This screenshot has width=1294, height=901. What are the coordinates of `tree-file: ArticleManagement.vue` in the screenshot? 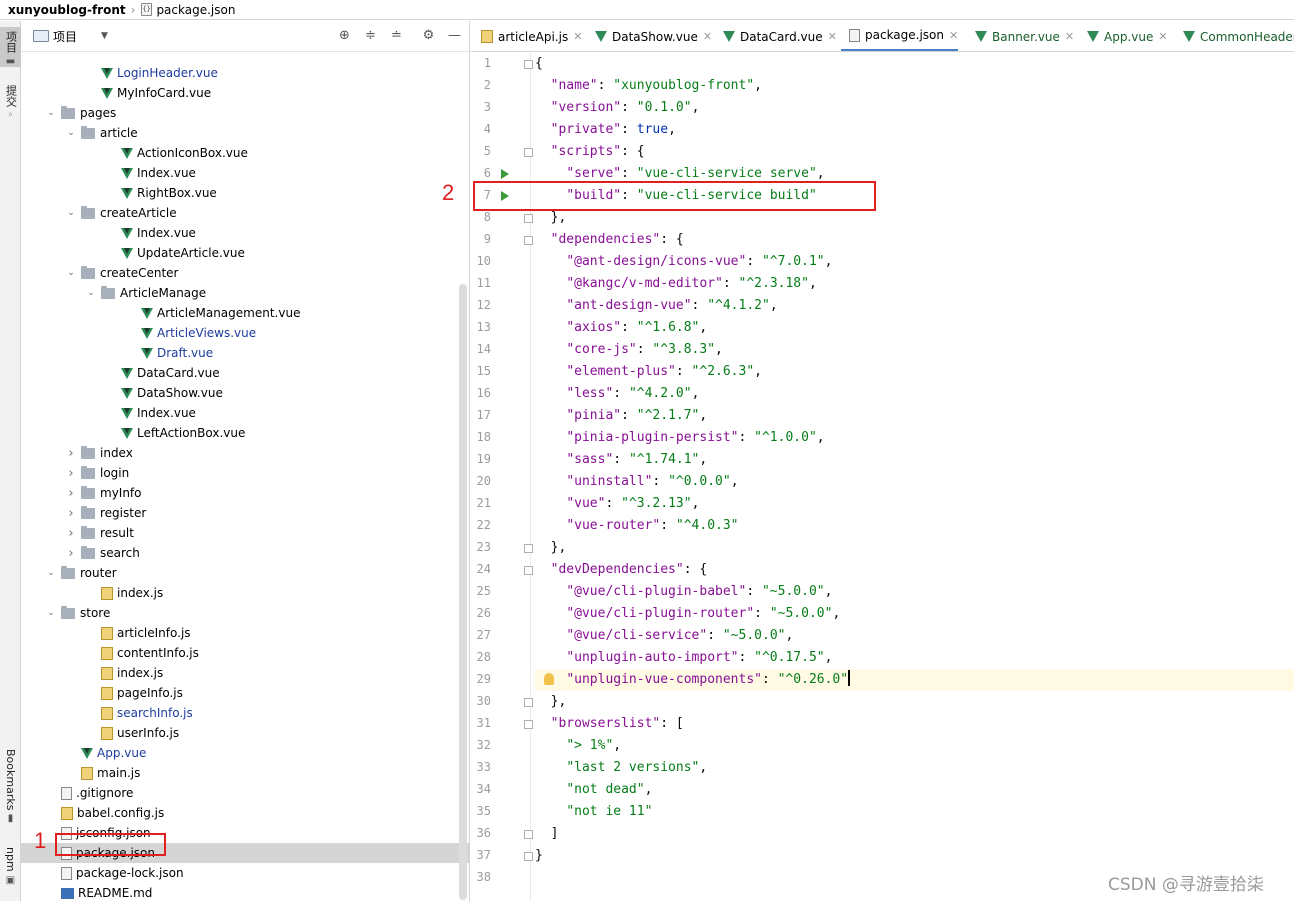 It's located at (212, 313).